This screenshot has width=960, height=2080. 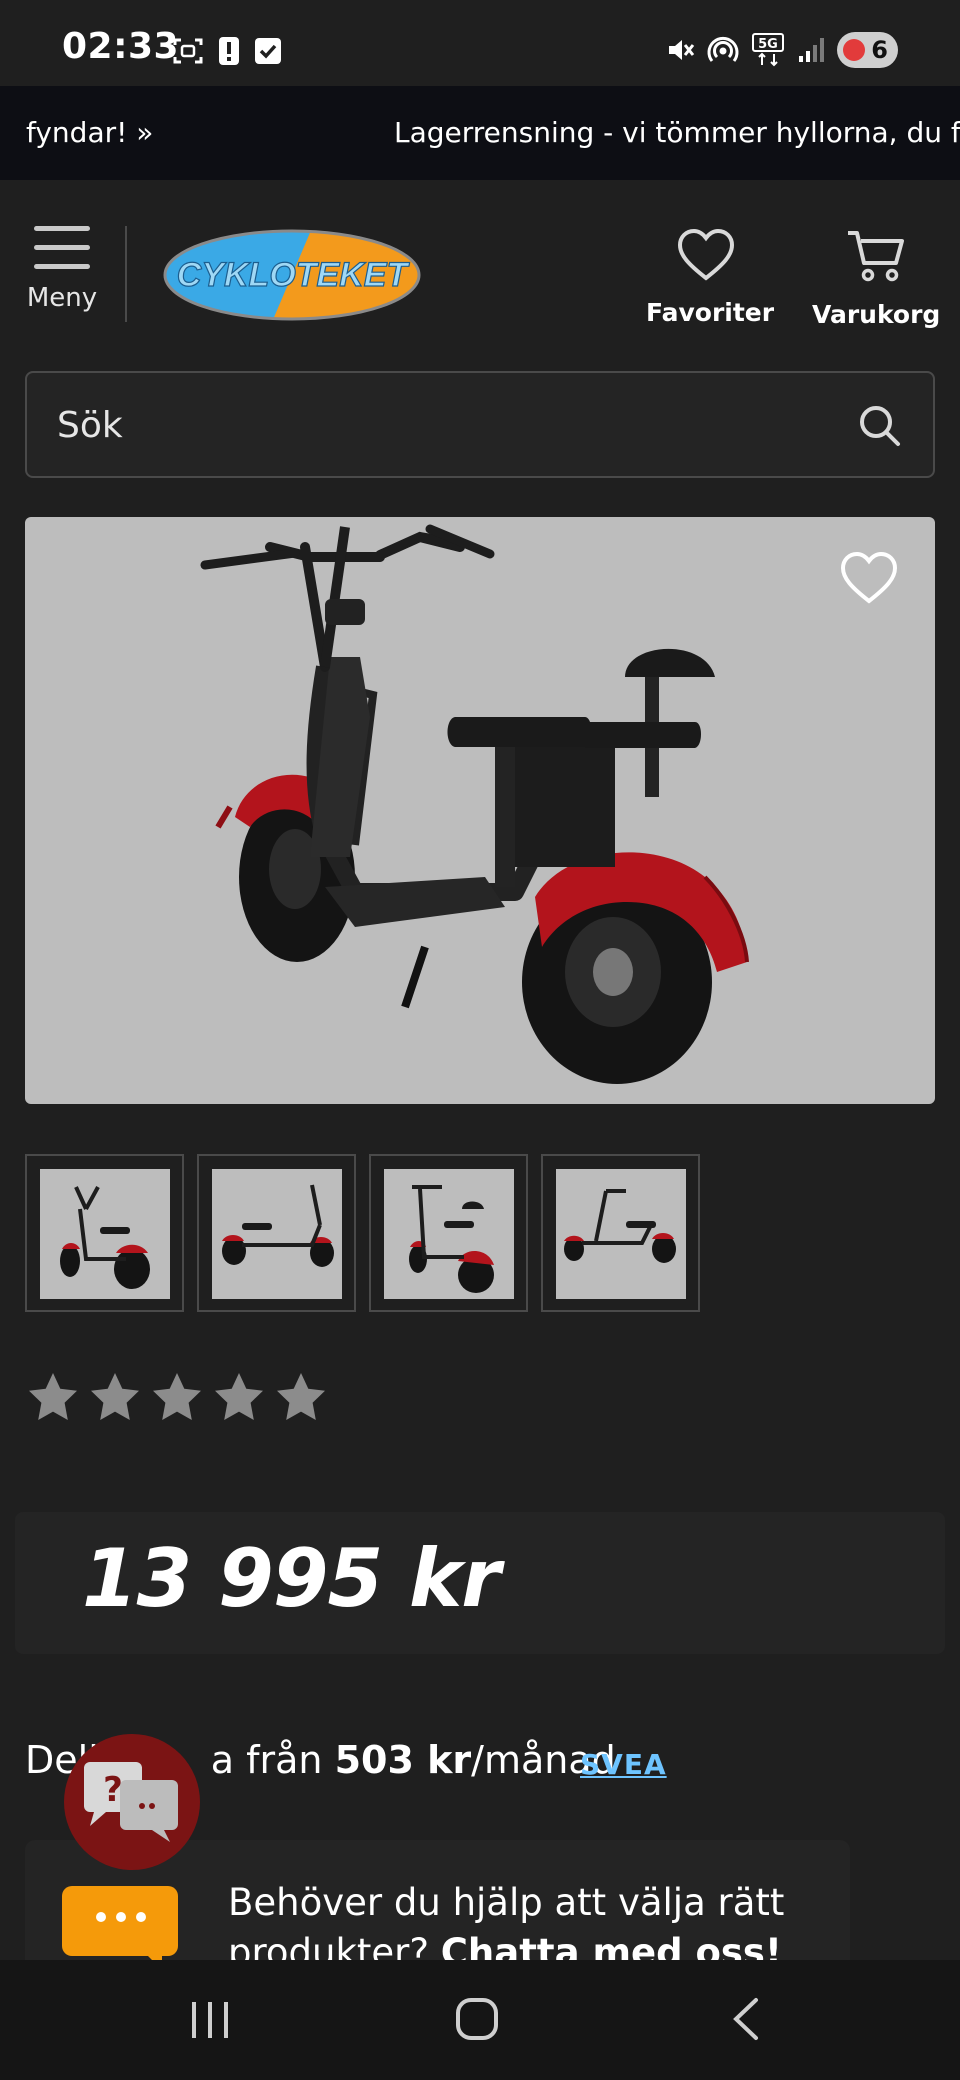 What do you see at coordinates (445, 425) in the screenshot?
I see `search-input` at bounding box center [445, 425].